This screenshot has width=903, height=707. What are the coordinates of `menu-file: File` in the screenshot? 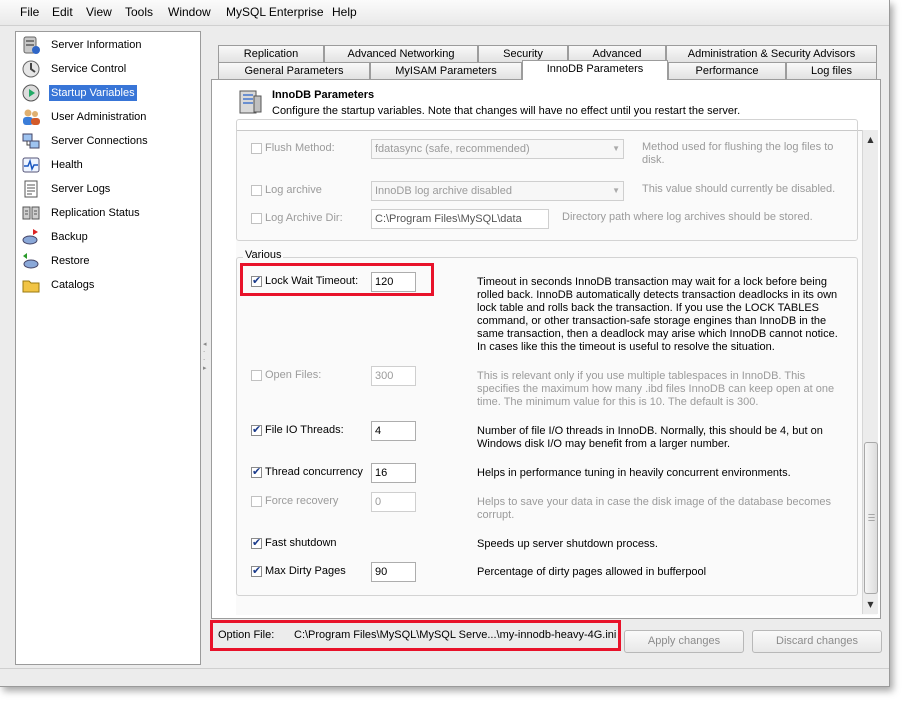 It's located at (29, 12).